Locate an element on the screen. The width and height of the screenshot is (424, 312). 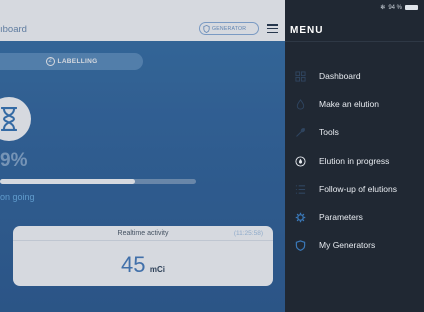
menu-title: MENU is located at coordinates (307, 30).